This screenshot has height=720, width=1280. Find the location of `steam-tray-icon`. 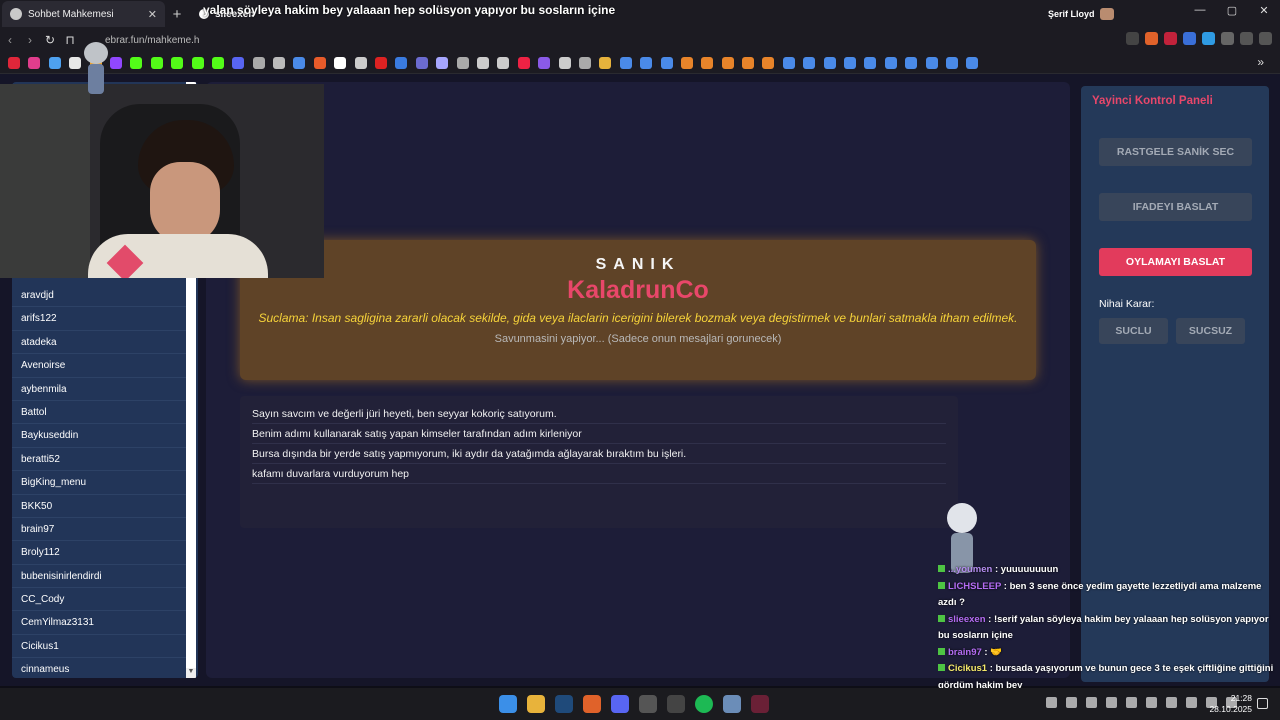

steam-tray-icon is located at coordinates (1131, 702).